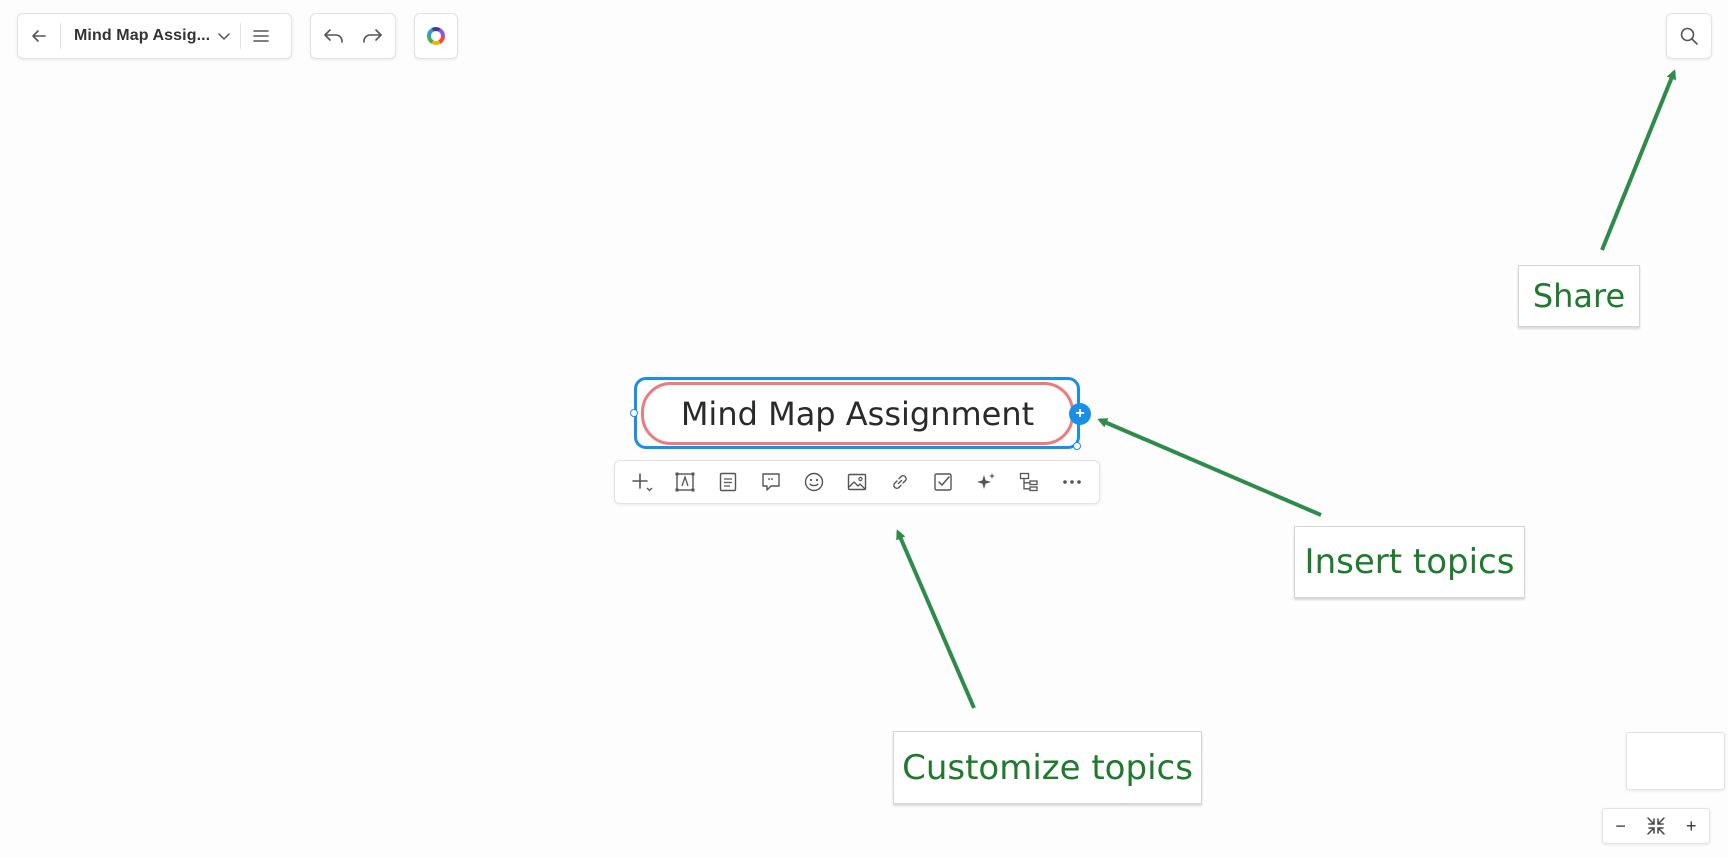  I want to click on redo-icon, so click(372, 36).